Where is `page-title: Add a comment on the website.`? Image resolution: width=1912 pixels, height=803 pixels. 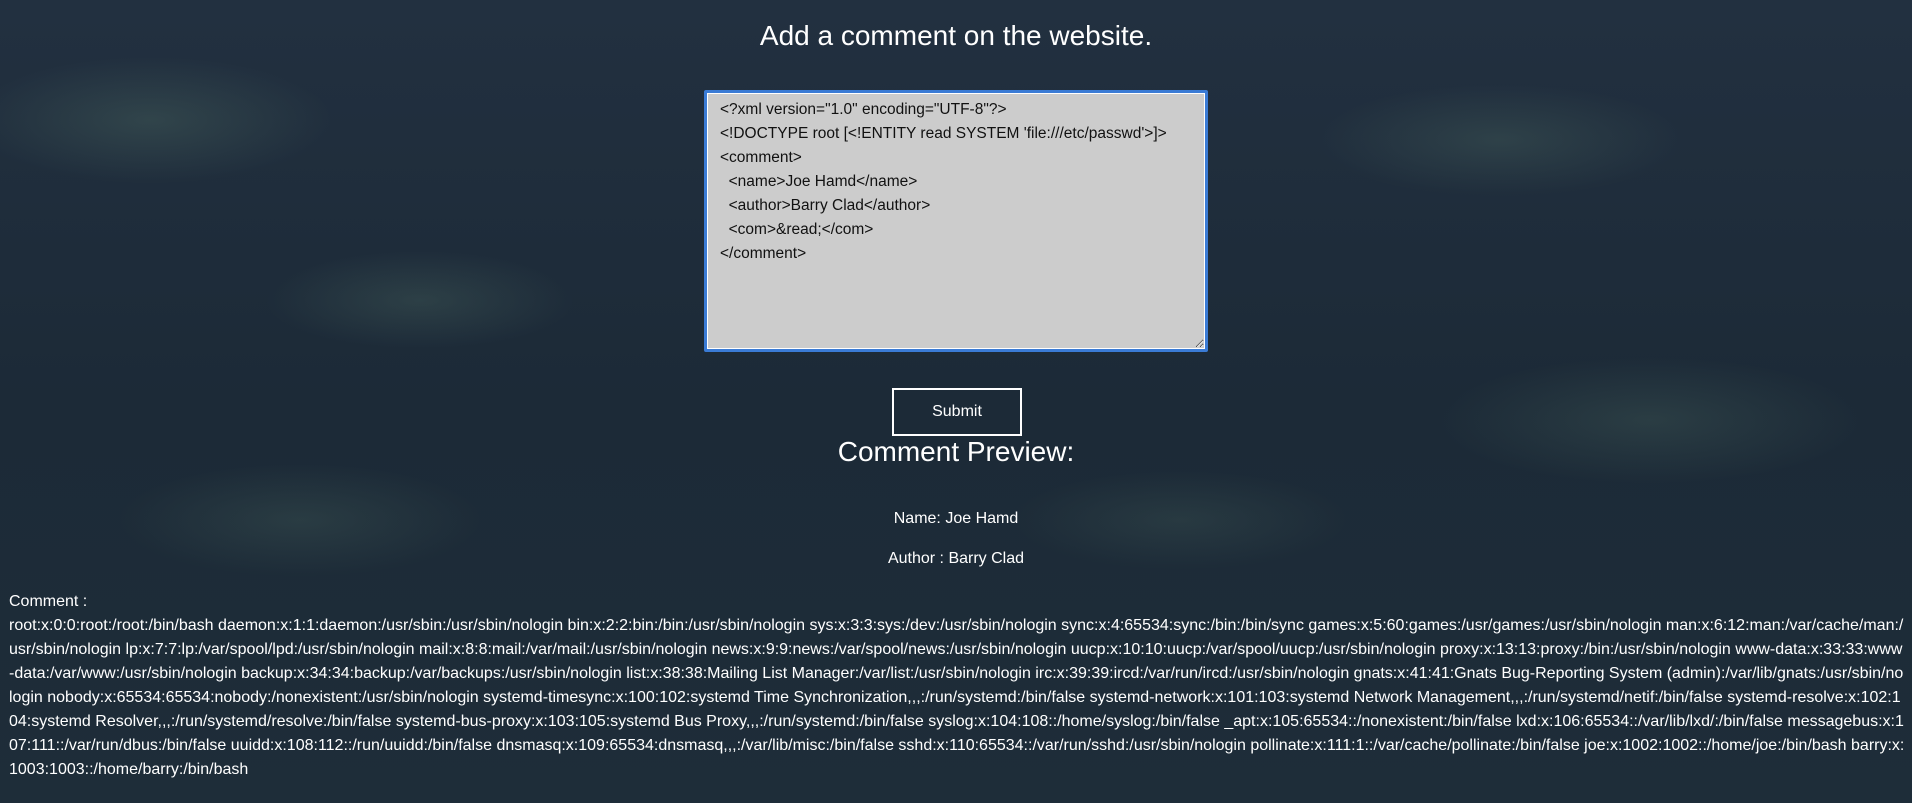
page-title: Add a comment on the website. is located at coordinates (956, 35).